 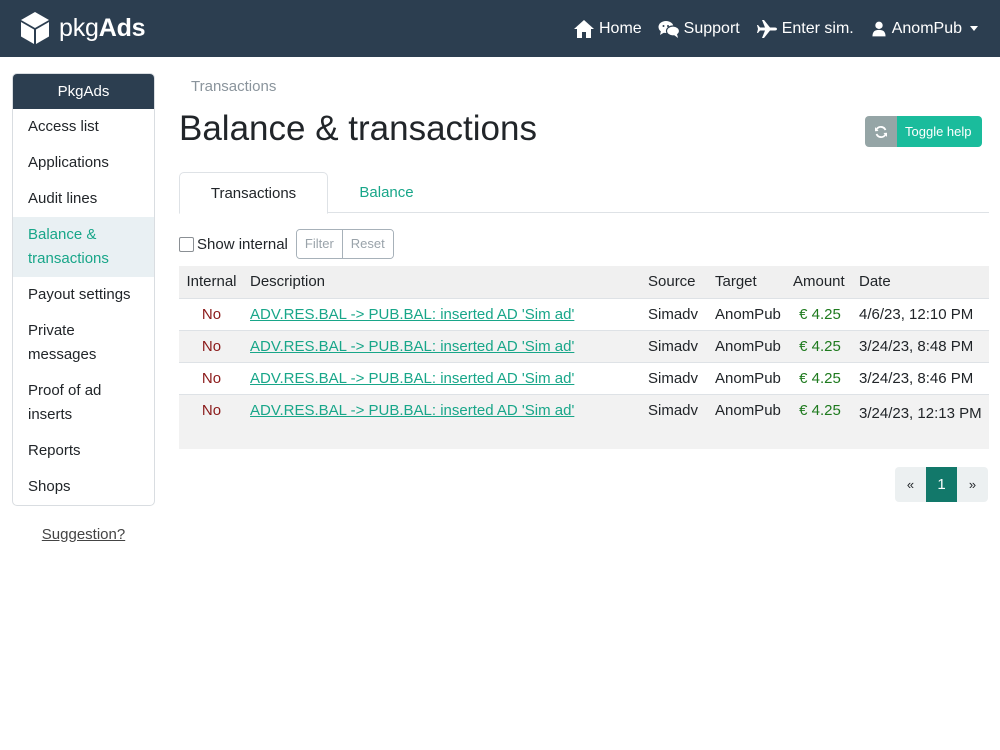 I want to click on filter-button-group: Filter Reset, so click(x=344, y=244).